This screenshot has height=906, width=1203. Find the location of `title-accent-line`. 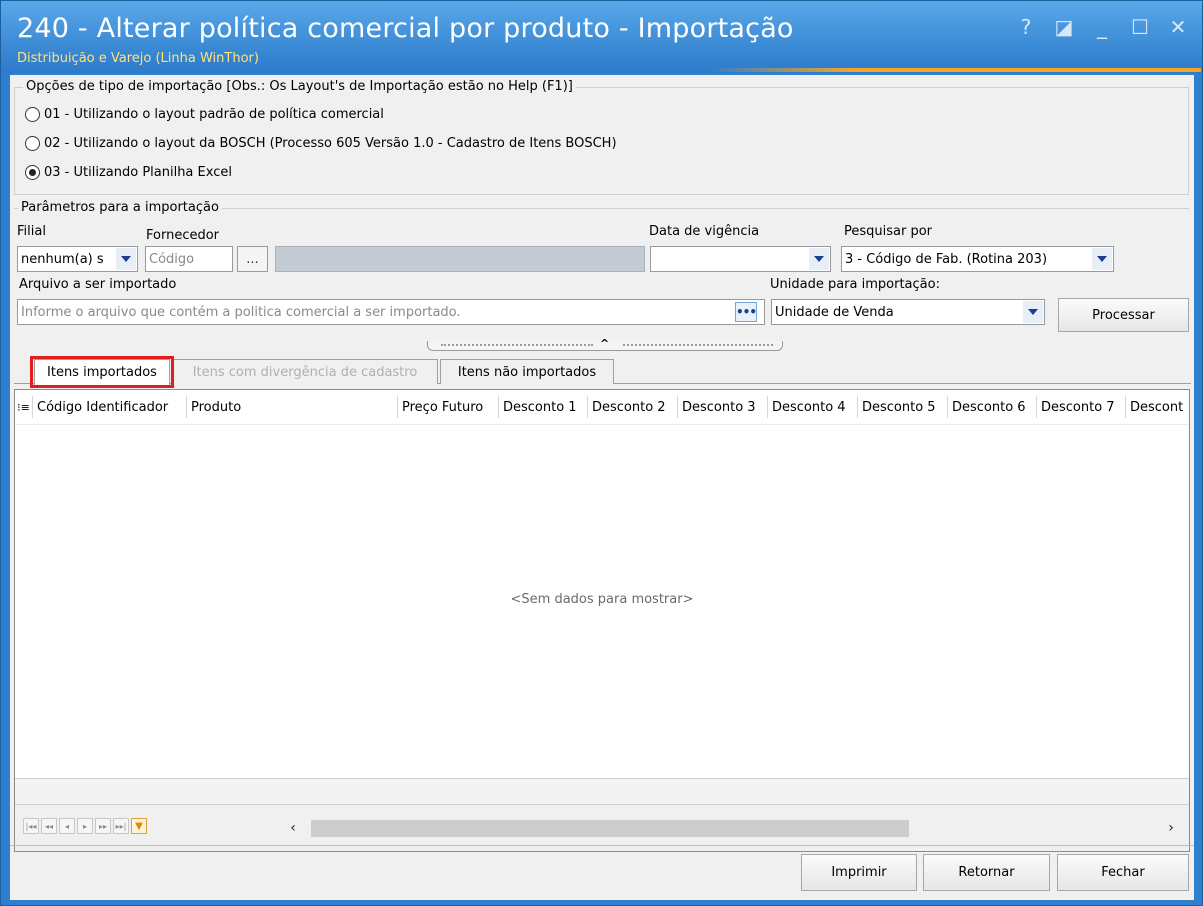

title-accent-line is located at coordinates (954, 70).